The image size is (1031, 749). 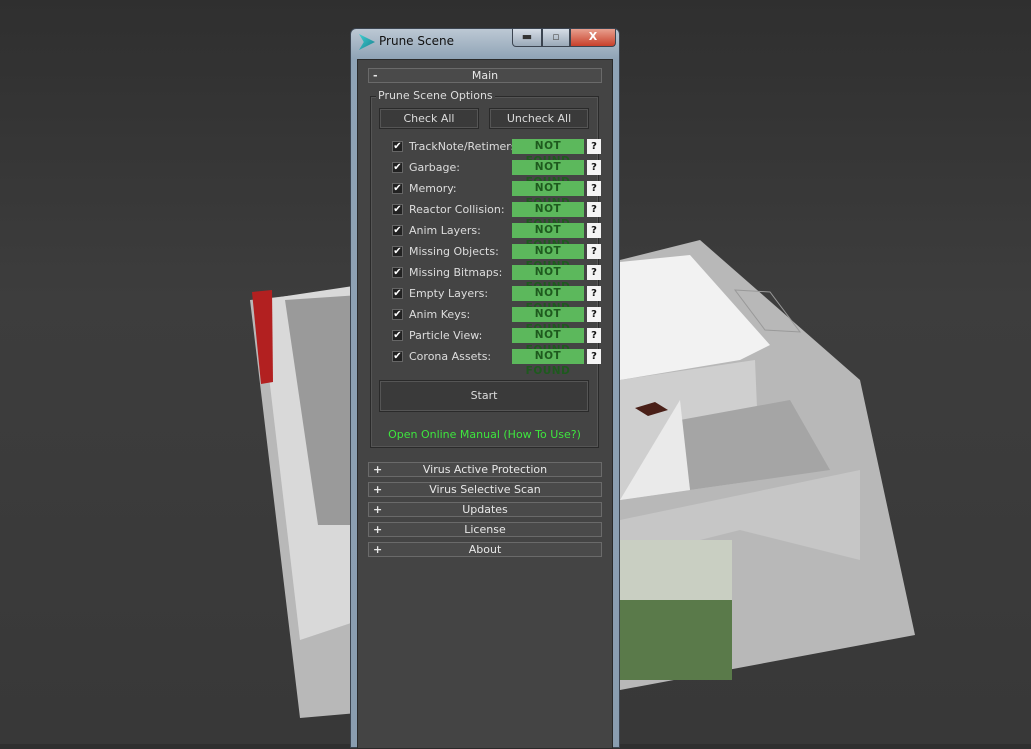 I want to click on online-manual-link: Open Online Manual (How To Use?), so click(x=484, y=434).